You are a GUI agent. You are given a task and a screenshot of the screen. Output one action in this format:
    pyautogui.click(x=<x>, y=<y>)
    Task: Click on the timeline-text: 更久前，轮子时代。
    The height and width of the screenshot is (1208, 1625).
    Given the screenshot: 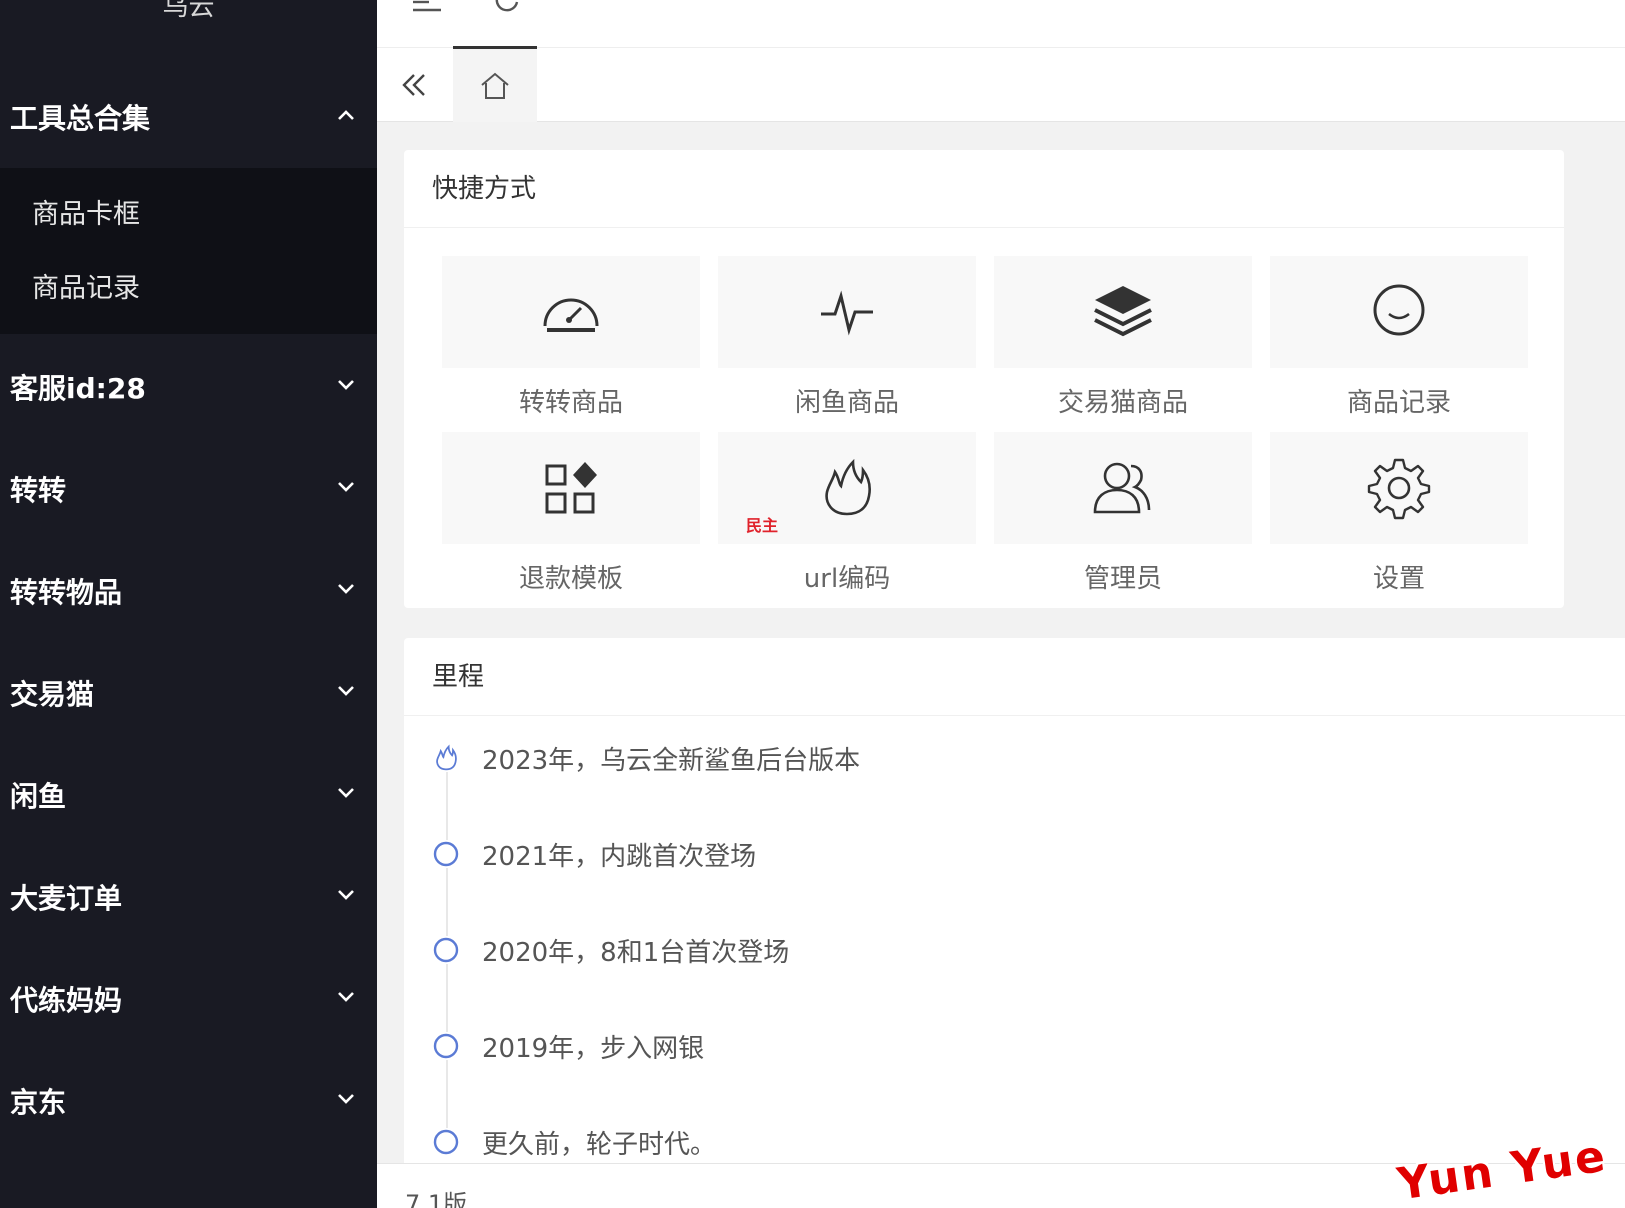 What is the action you would take?
    pyautogui.click(x=599, y=1144)
    